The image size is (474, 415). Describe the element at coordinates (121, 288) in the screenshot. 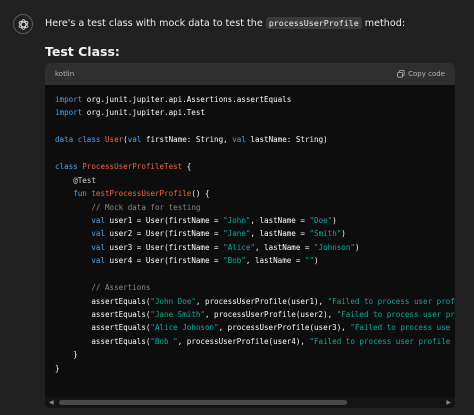

I see `code-token: // Assertions` at that location.